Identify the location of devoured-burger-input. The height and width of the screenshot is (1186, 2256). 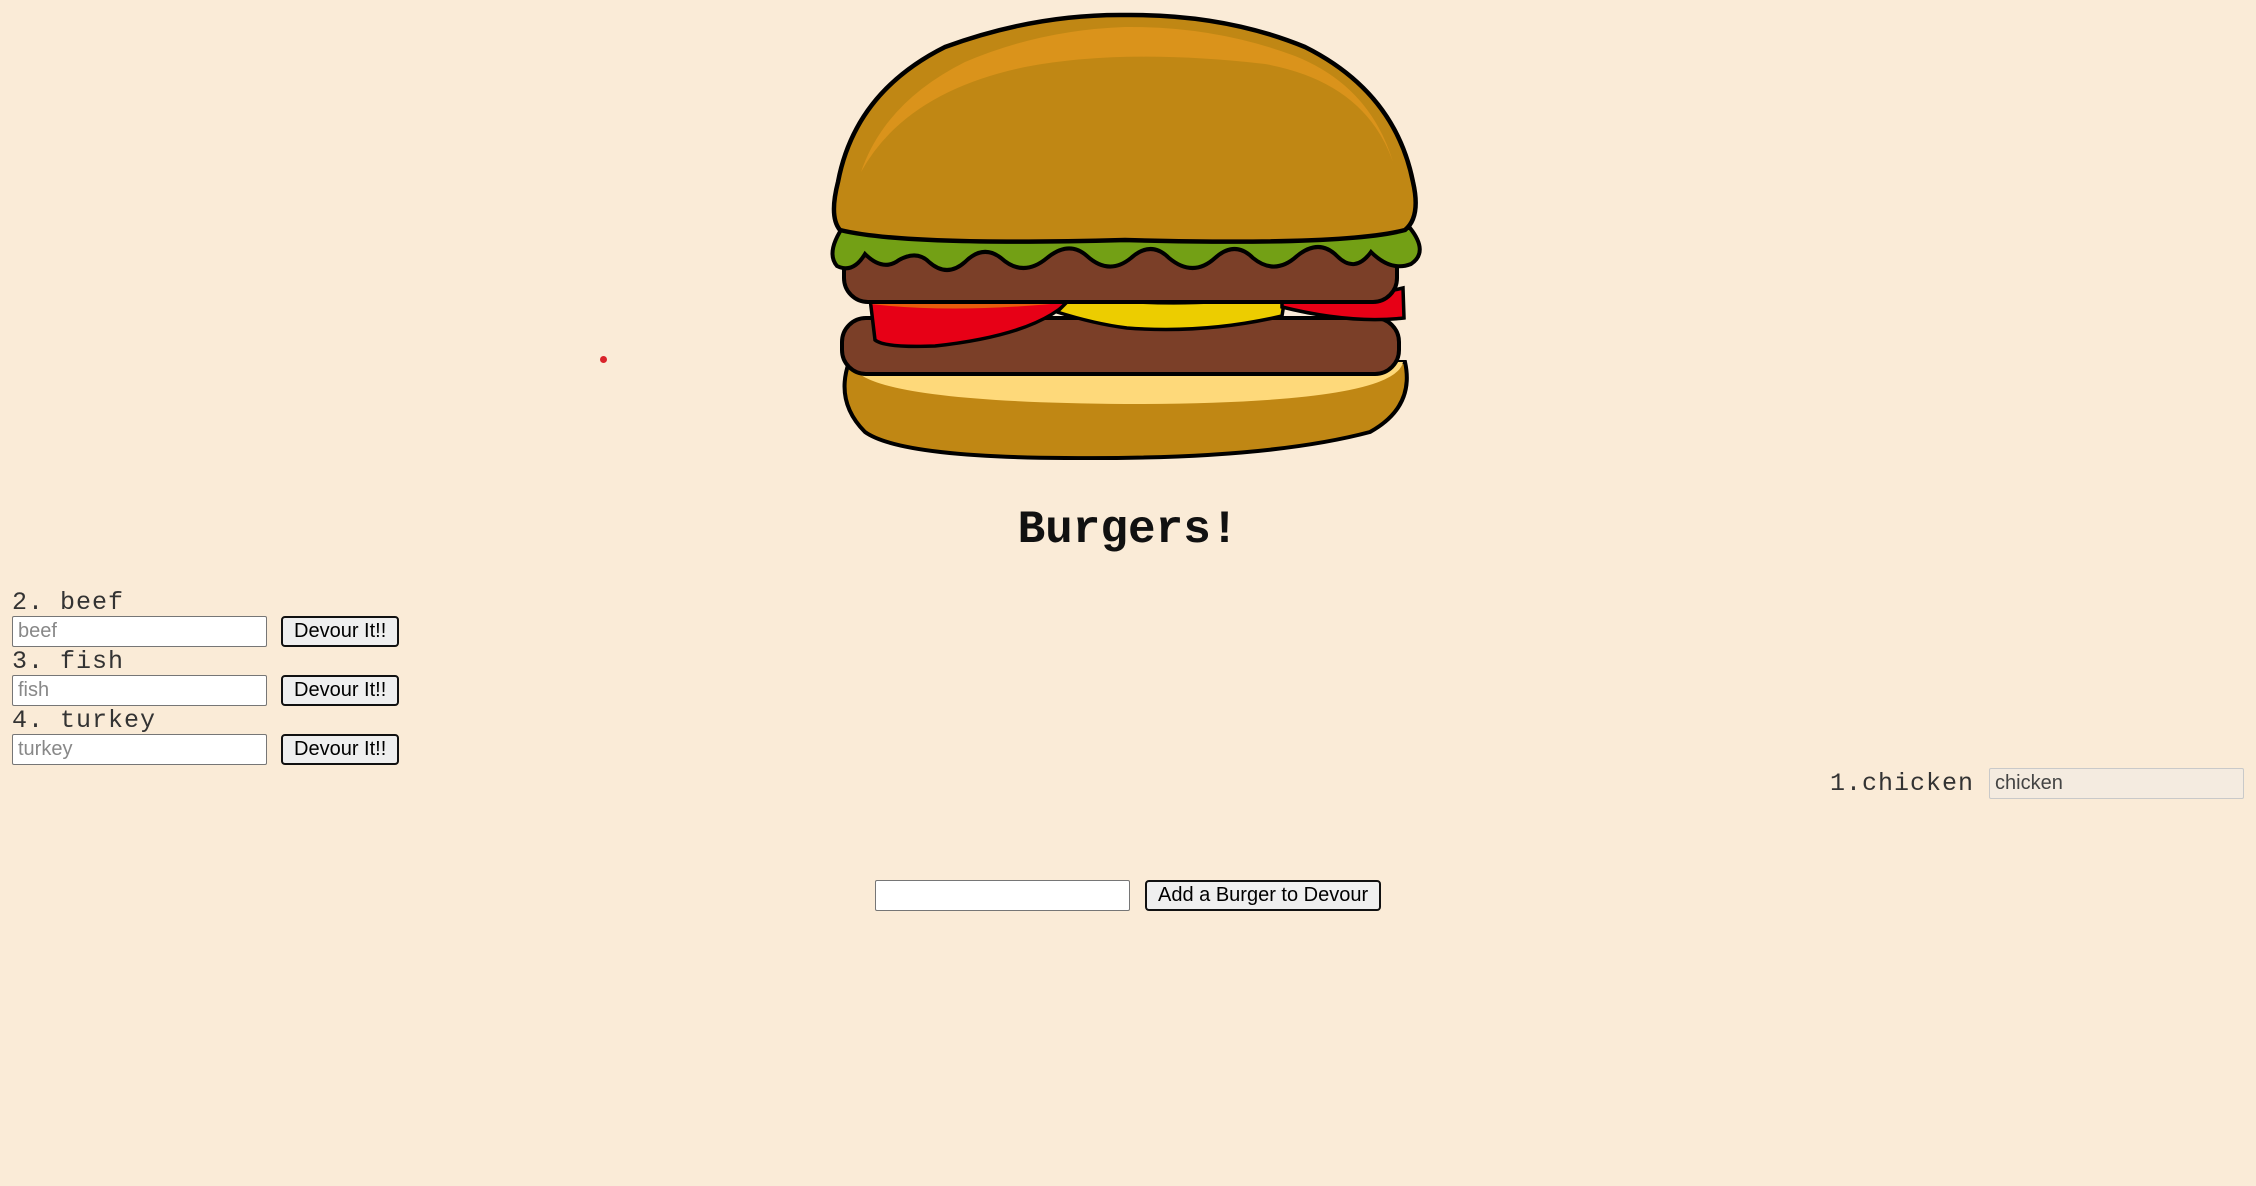
(2116, 783).